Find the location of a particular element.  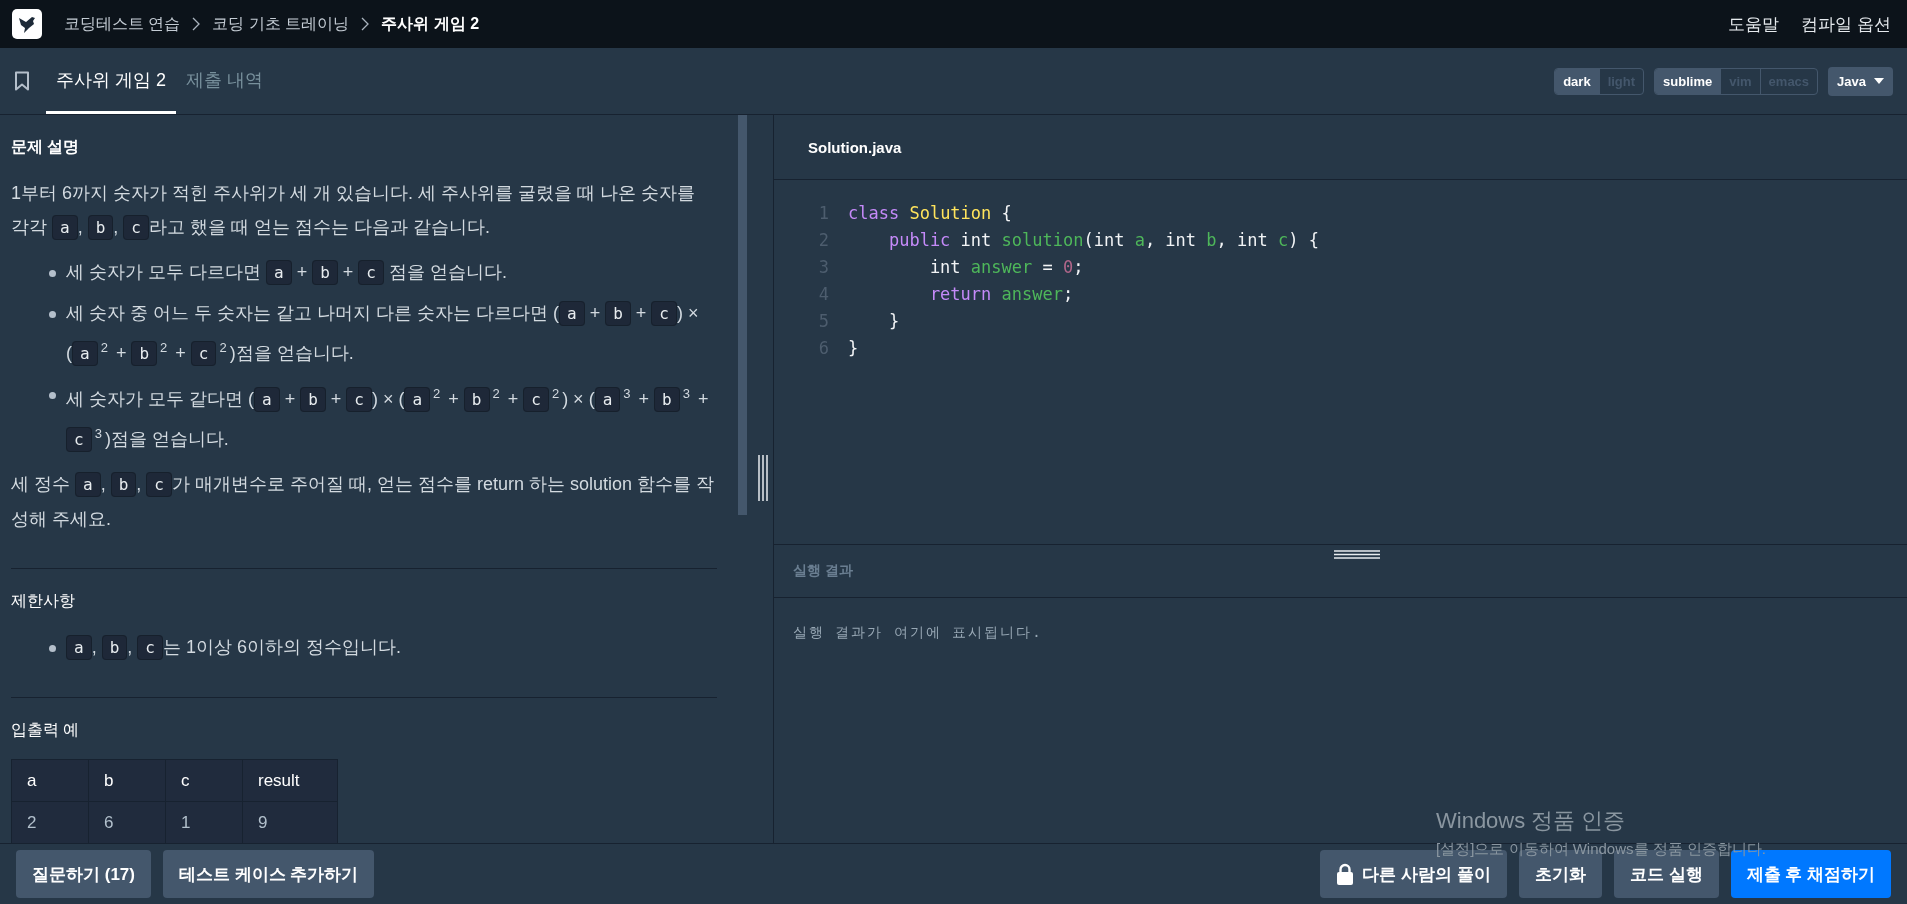

list-item-text: 세 숫자 중 어느 두 숫자는 같고 나머지 다른 숫자는 다르다면 ( a + b + c ) × ( a $^{2}$ + b $^{2}$ + c $^{2}$ )점을 얻습니다. is located at coordinates (391, 333).